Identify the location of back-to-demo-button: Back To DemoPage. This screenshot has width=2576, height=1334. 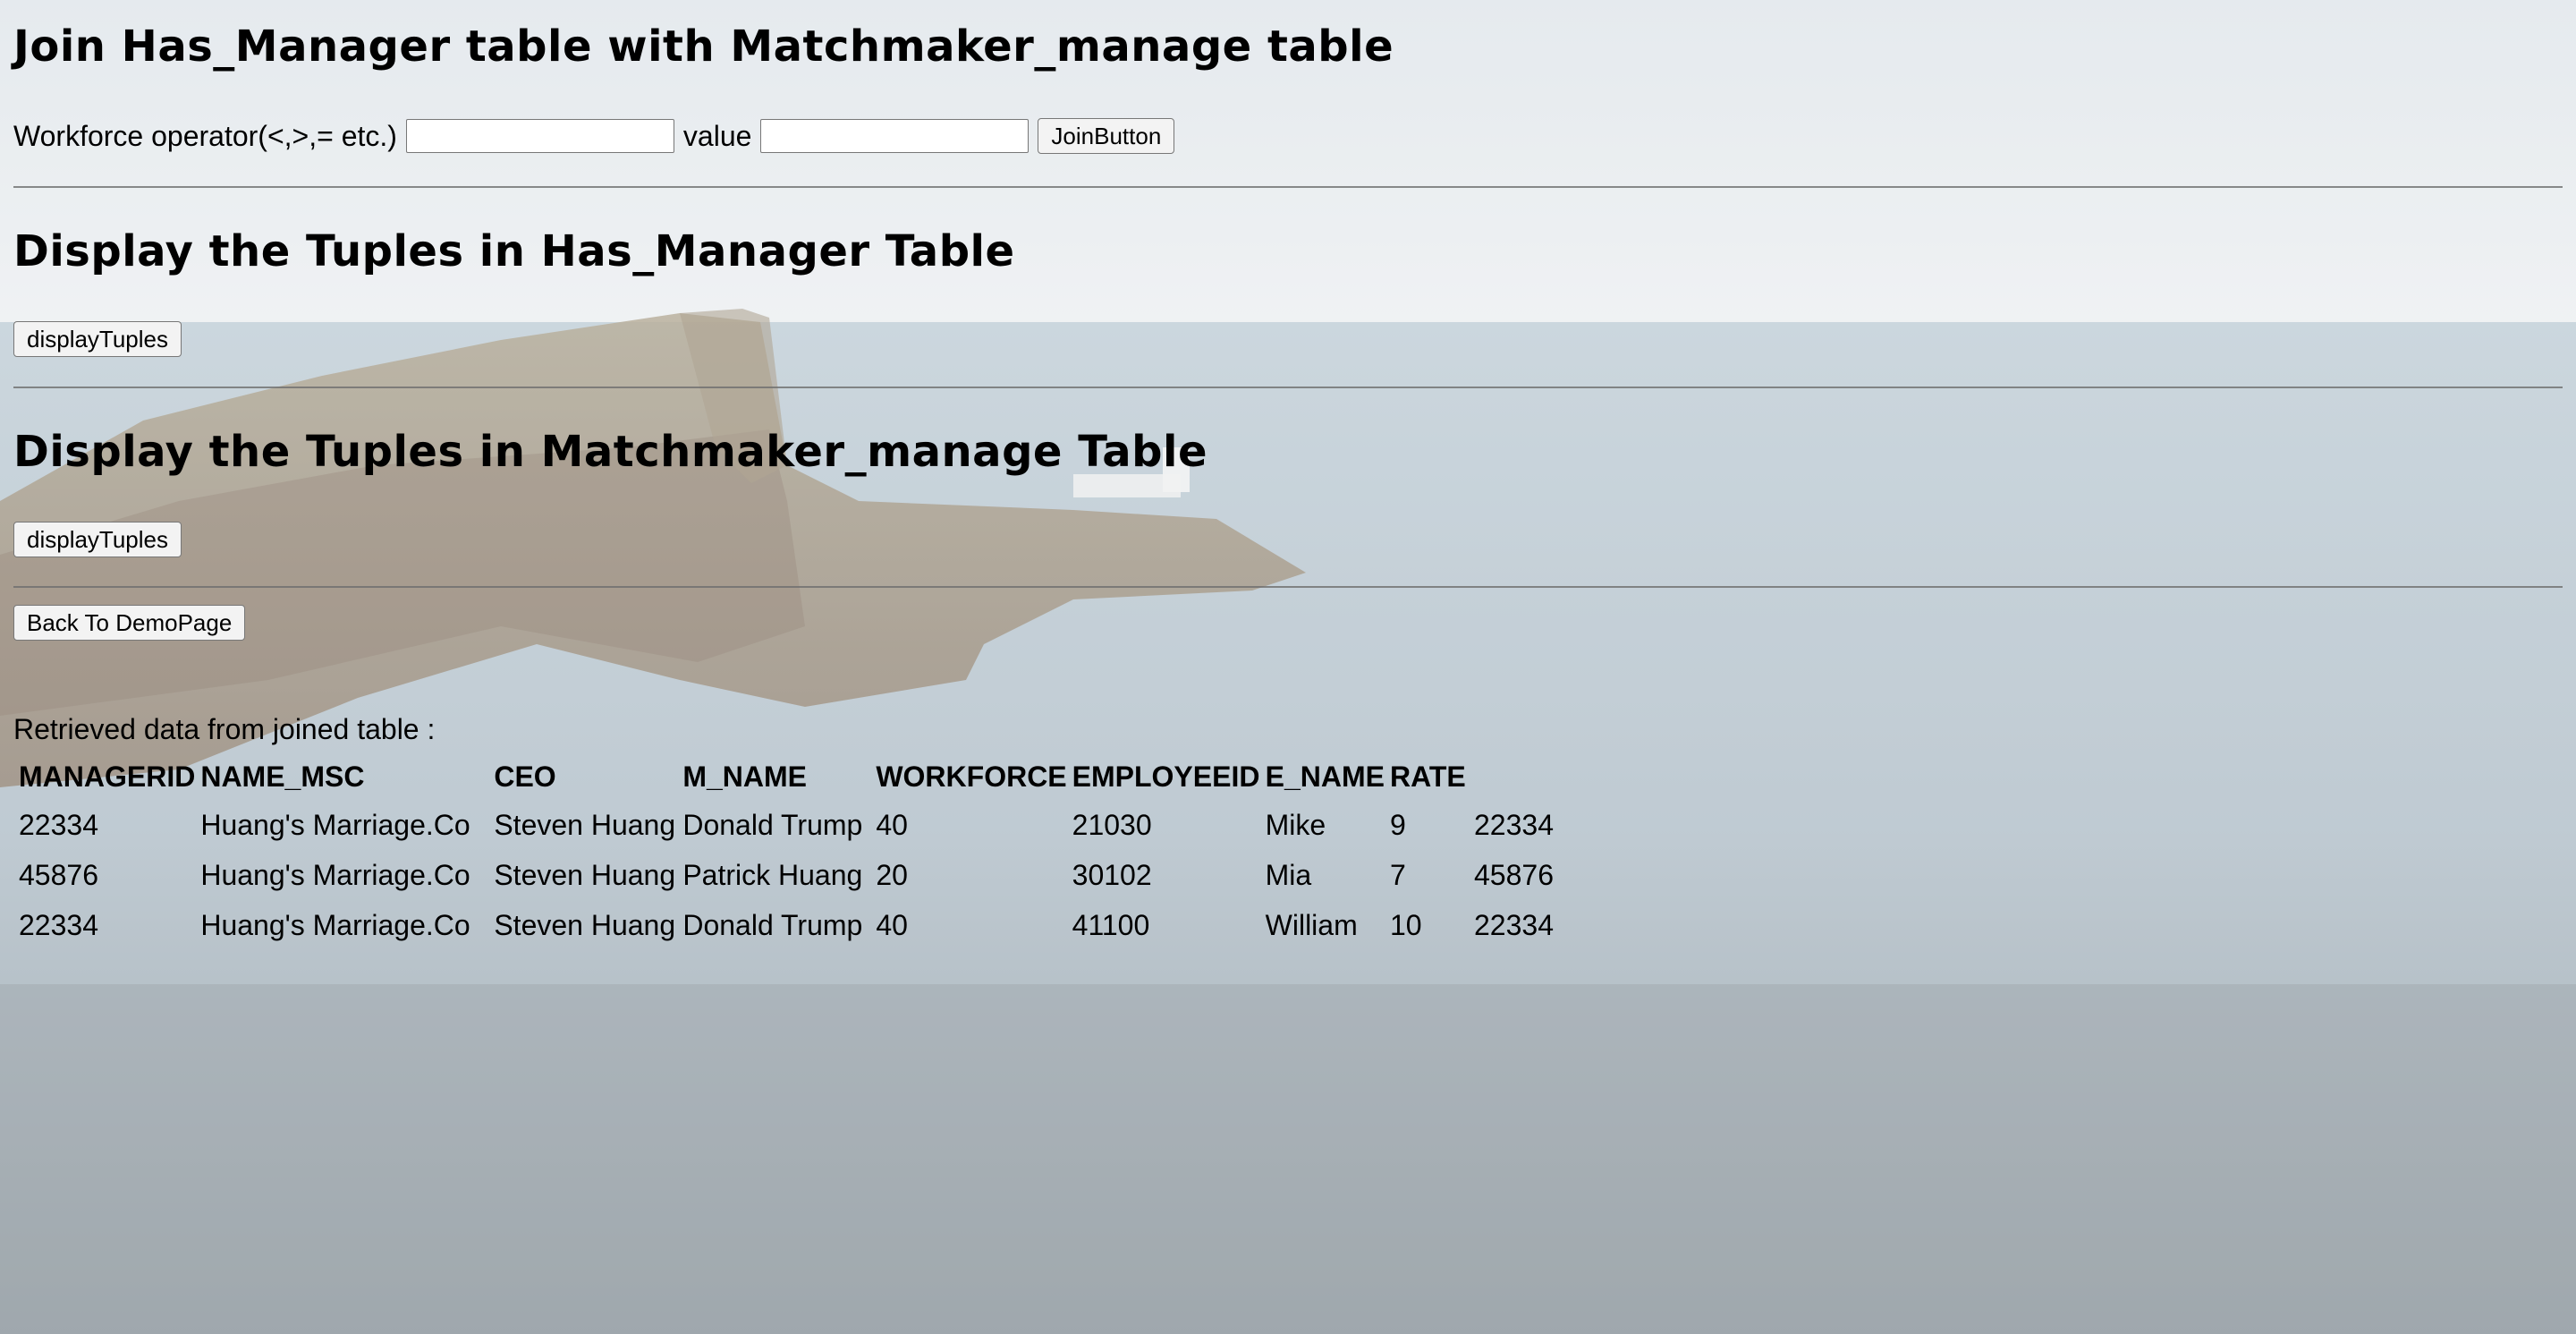
(129, 623).